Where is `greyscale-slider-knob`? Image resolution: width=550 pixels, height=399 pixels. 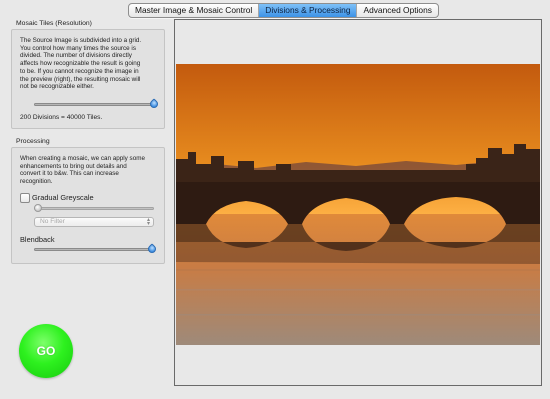 greyscale-slider-knob is located at coordinates (38, 208).